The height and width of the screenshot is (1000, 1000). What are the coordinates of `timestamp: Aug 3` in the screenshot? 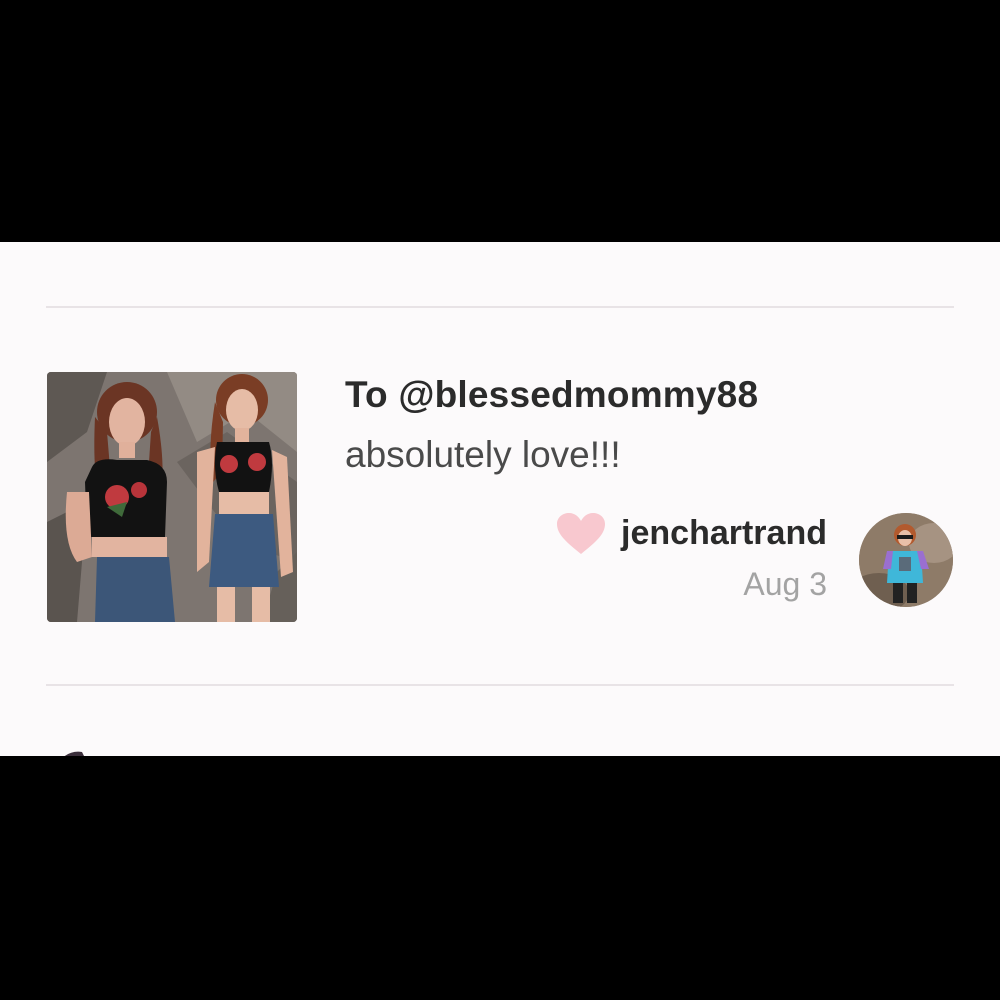 It's located at (785, 584).